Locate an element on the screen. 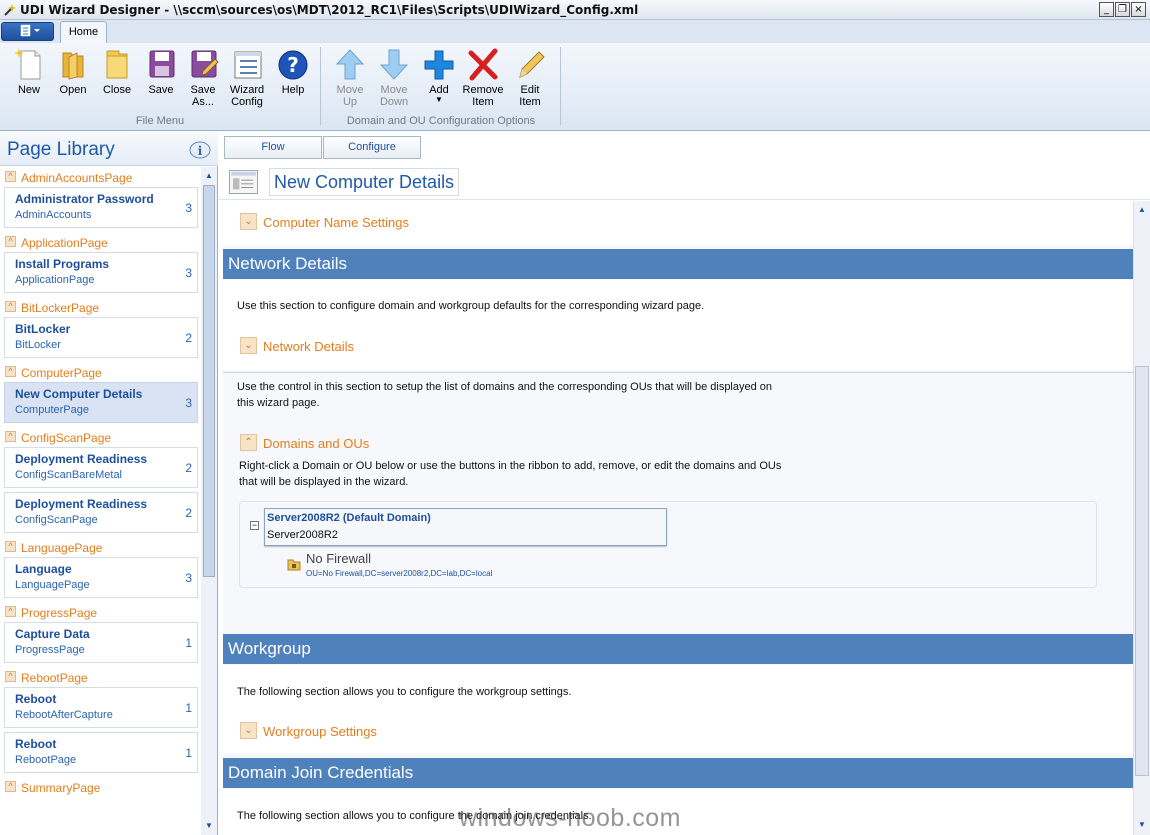 The height and width of the screenshot is (835, 1150). ou-node-name: No Firewall is located at coordinates (338, 558).